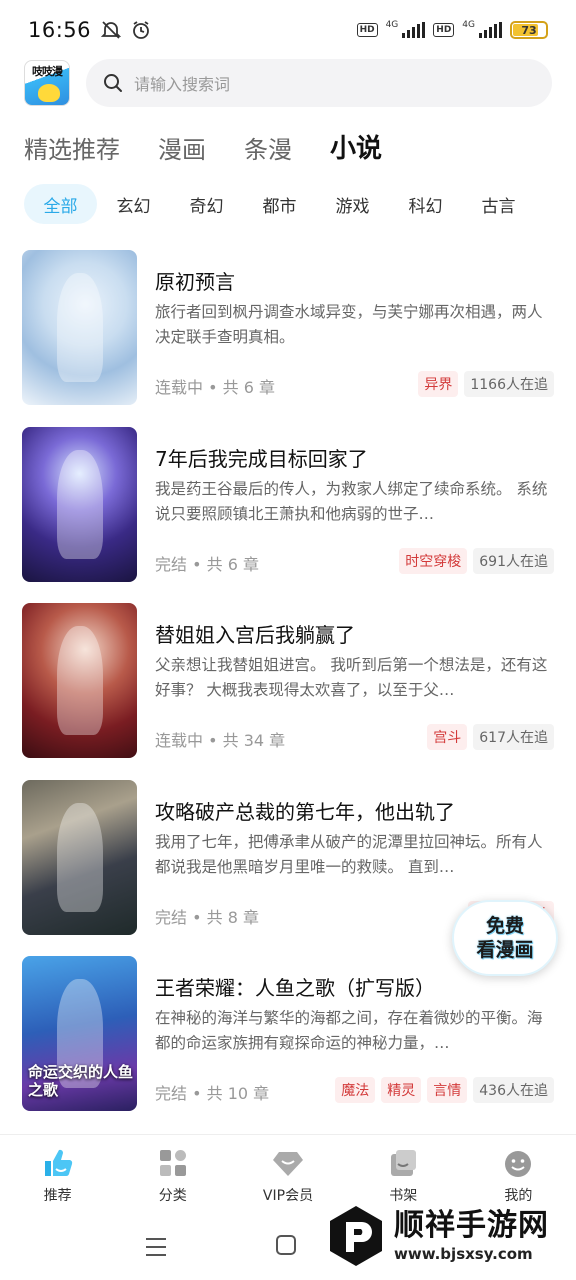 This screenshot has height=1280, width=576. Describe the element at coordinates (133, 204) in the screenshot. I see `genre-chip: 玄幻` at that location.